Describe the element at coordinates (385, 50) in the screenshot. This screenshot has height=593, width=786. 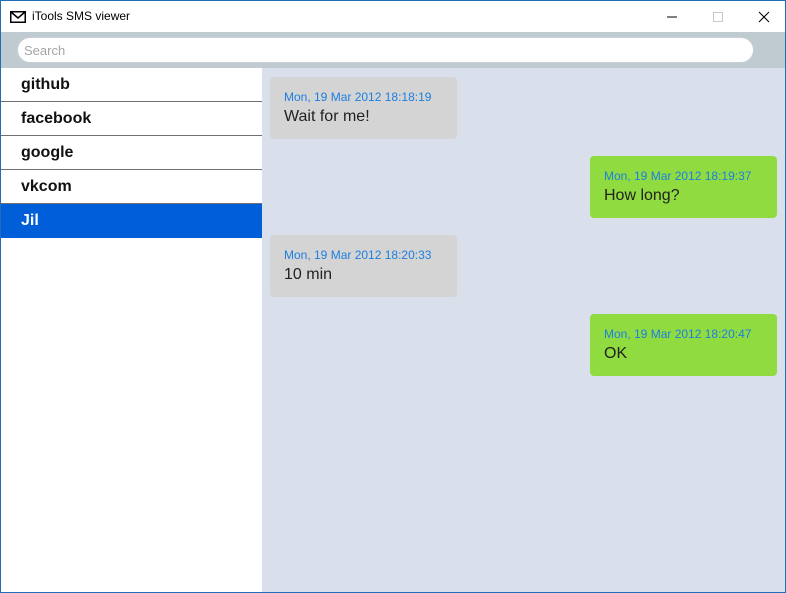
I see `search-input` at that location.